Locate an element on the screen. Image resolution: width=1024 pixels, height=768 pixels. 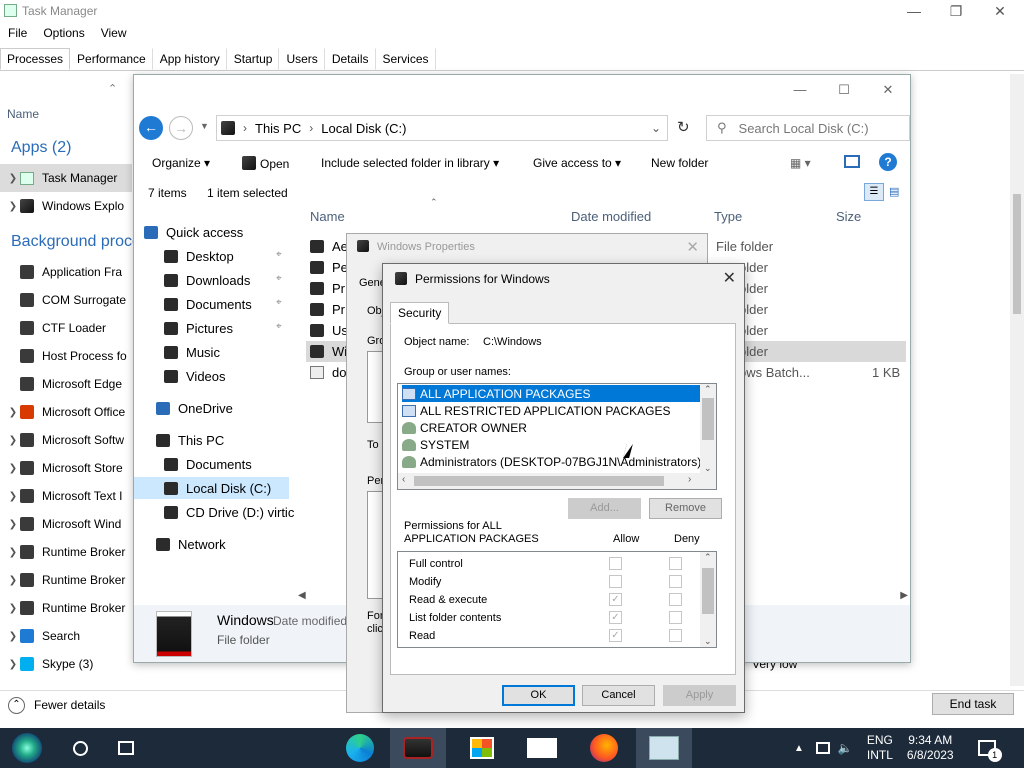
scroll-right-icon: ▶ is located at coordinates (904, 595).